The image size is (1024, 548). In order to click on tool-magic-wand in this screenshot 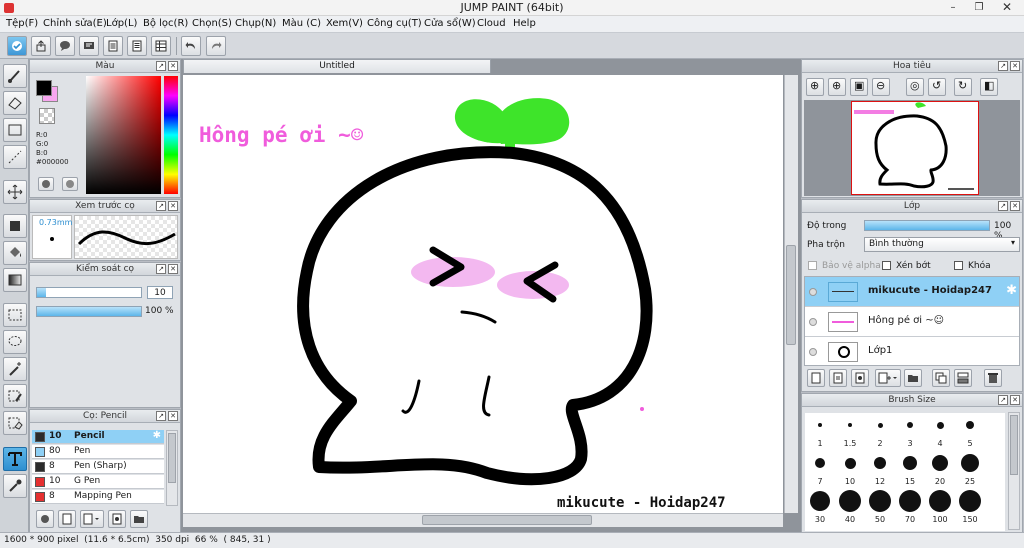, I will do `click(15, 369)`.